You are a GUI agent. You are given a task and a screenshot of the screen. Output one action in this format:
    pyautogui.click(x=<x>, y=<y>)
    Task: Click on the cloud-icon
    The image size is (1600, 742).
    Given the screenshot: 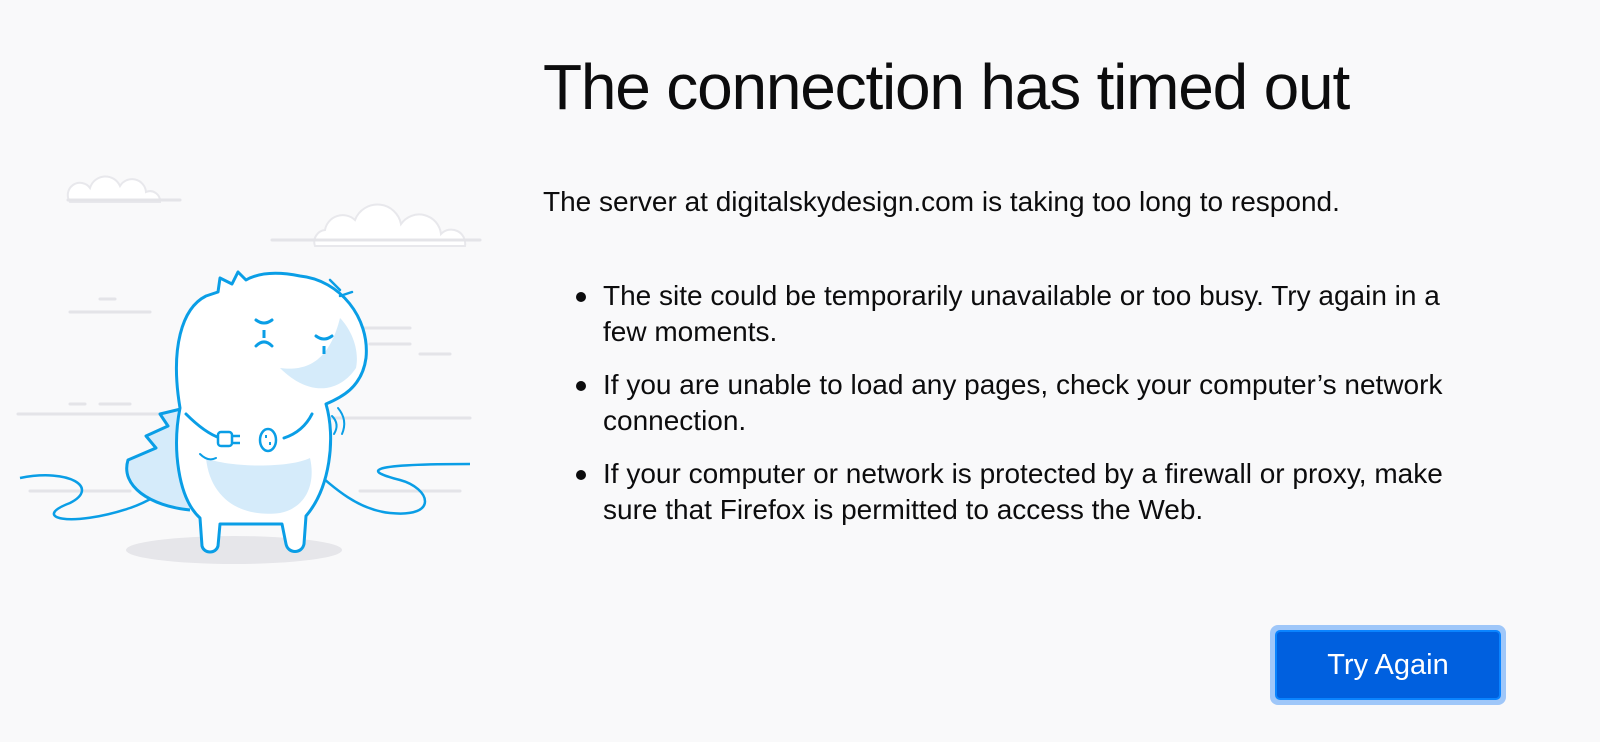 What is the action you would take?
    pyautogui.click(x=114, y=189)
    